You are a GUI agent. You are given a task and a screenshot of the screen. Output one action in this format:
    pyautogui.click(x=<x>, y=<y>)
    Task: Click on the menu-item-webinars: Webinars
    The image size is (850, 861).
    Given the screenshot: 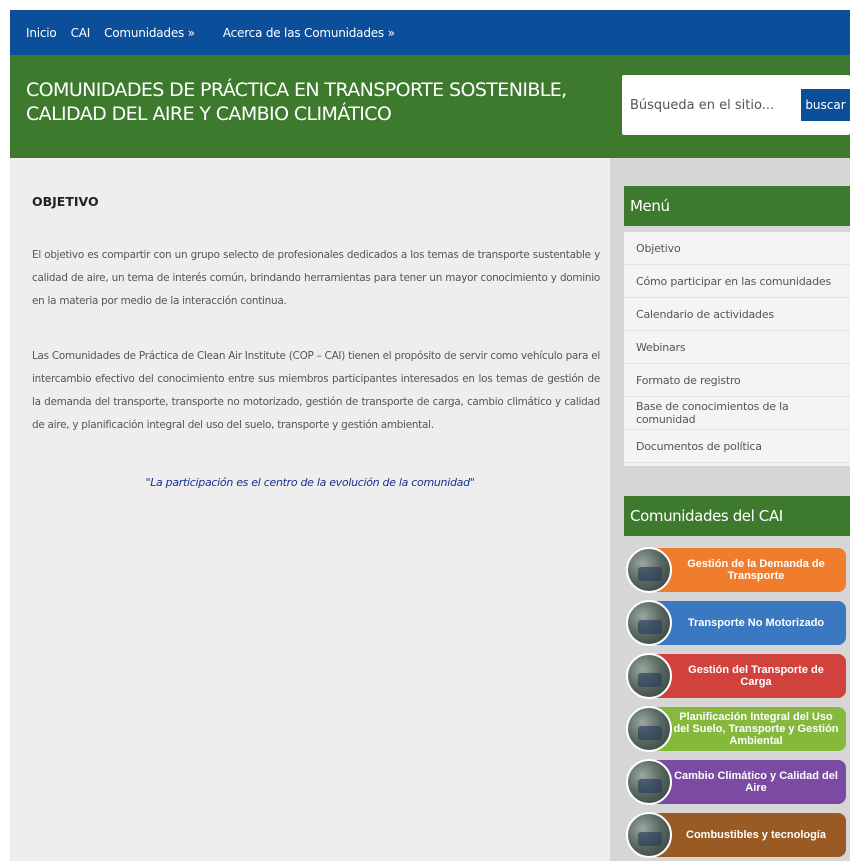 What is the action you would take?
    pyautogui.click(x=737, y=347)
    